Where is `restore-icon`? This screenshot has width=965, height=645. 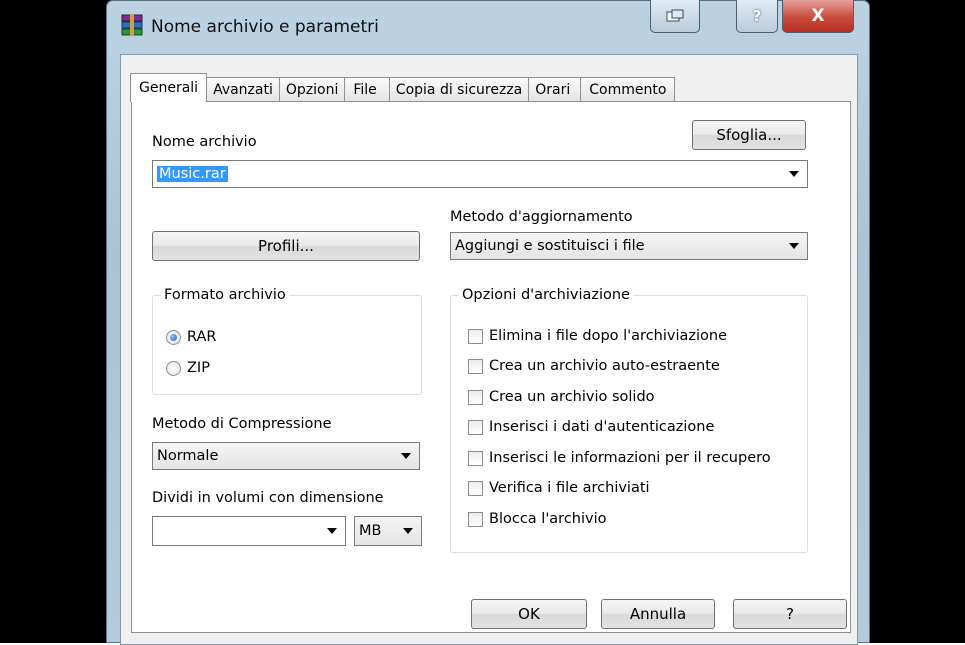 restore-icon is located at coordinates (675, 15).